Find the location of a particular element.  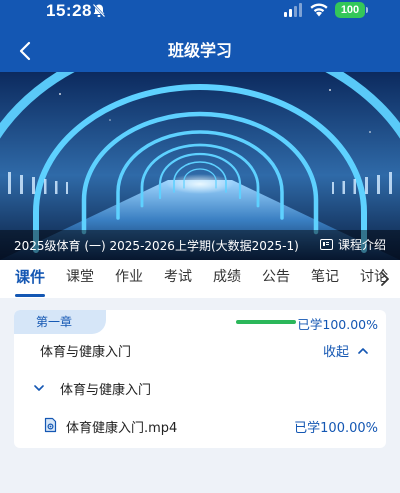

bell-slash-icon is located at coordinates (99, 10).